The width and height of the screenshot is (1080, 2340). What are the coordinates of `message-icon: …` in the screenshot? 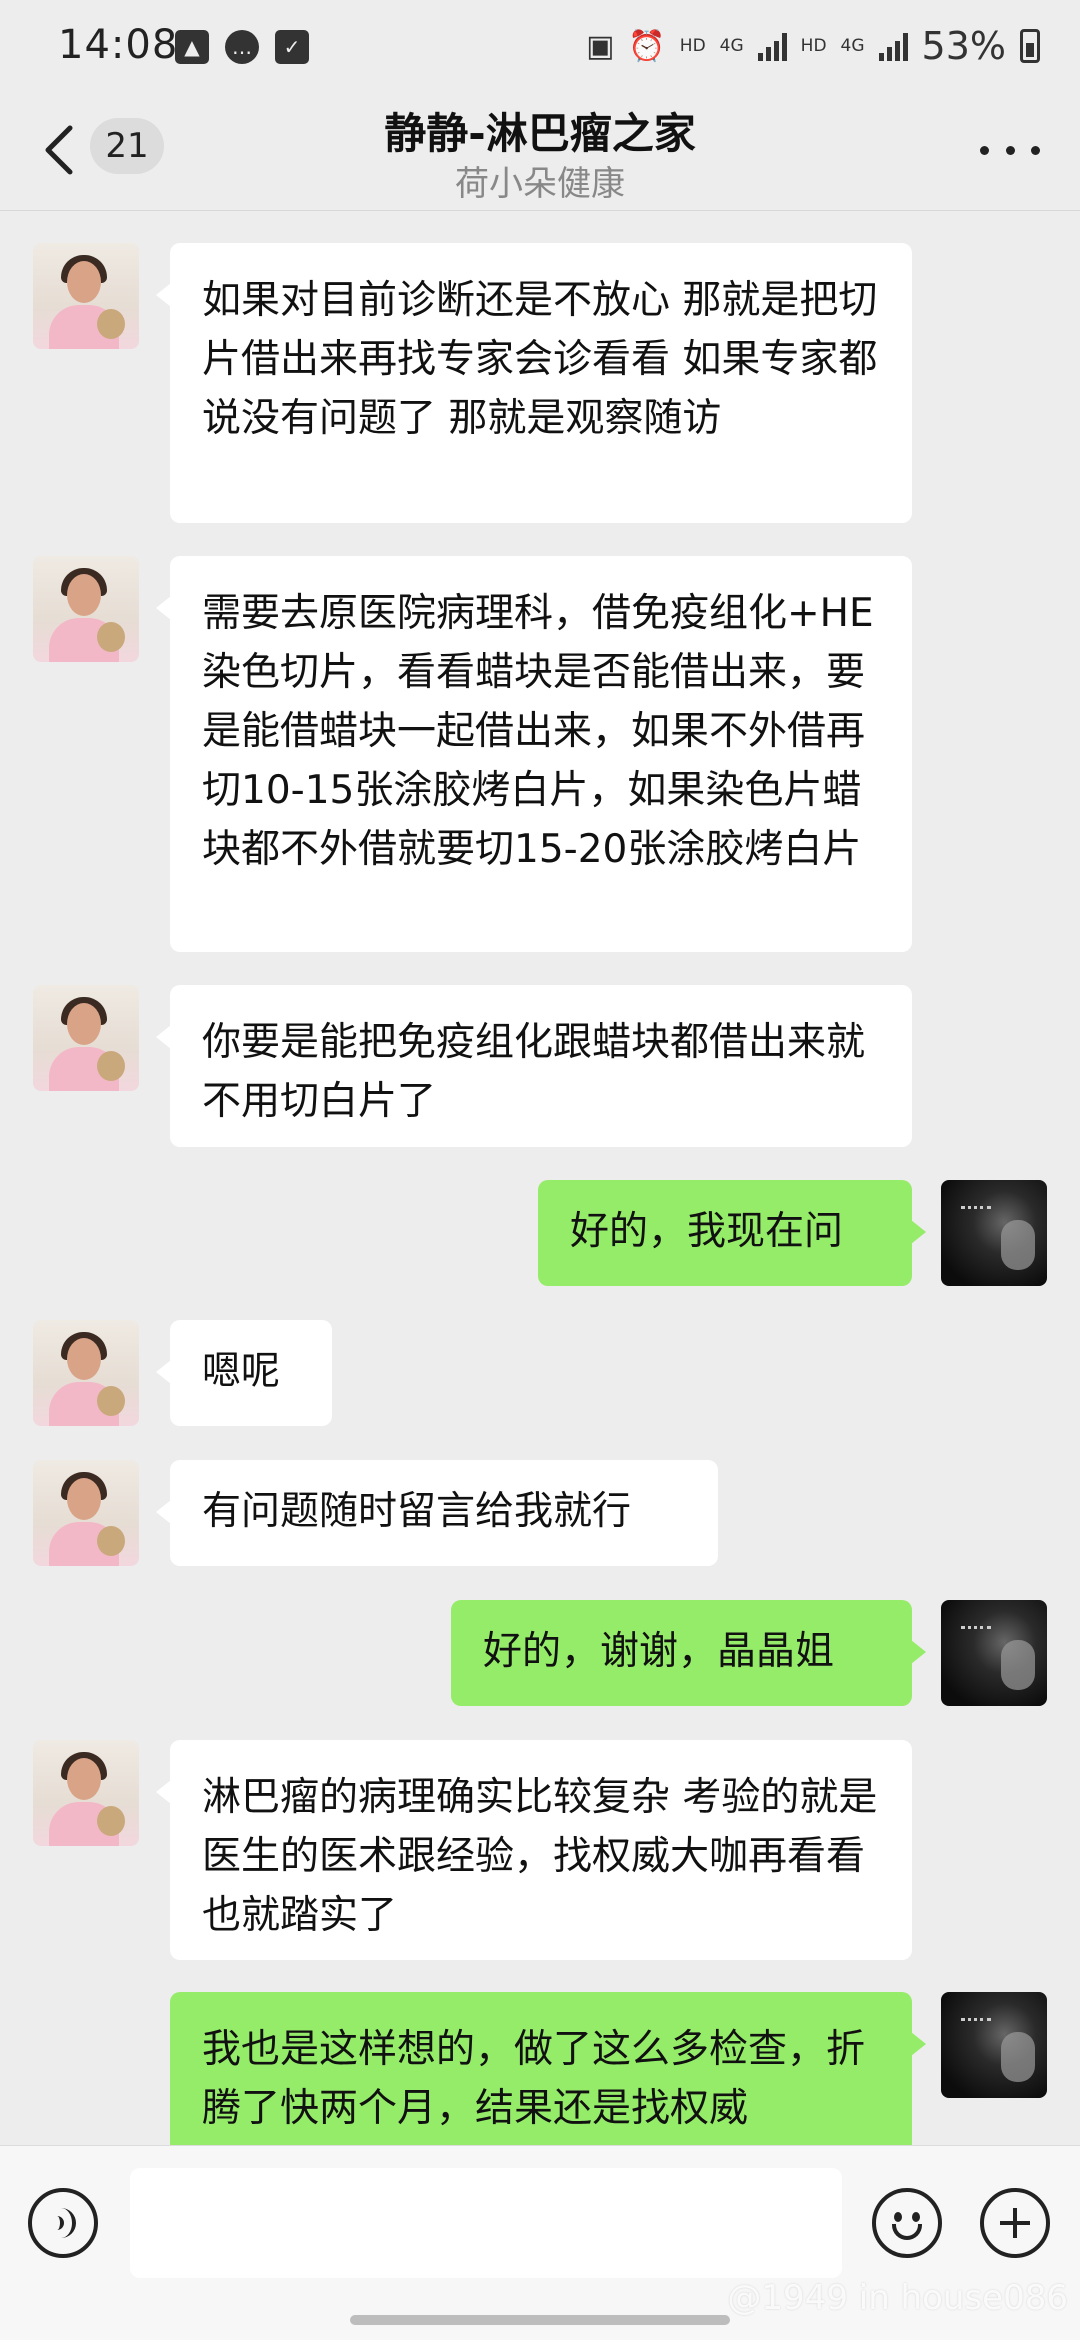 It's located at (242, 47).